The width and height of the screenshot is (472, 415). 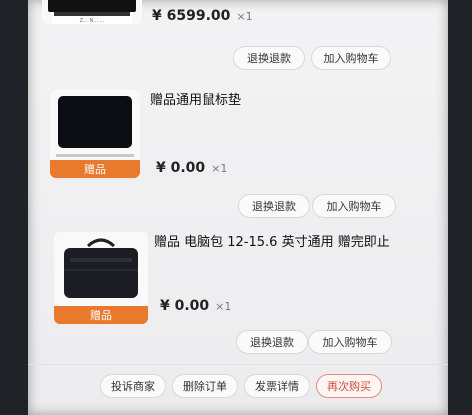 What do you see at coordinates (191, 16) in the screenshot?
I see `price-value: ¥ 6599.00` at bounding box center [191, 16].